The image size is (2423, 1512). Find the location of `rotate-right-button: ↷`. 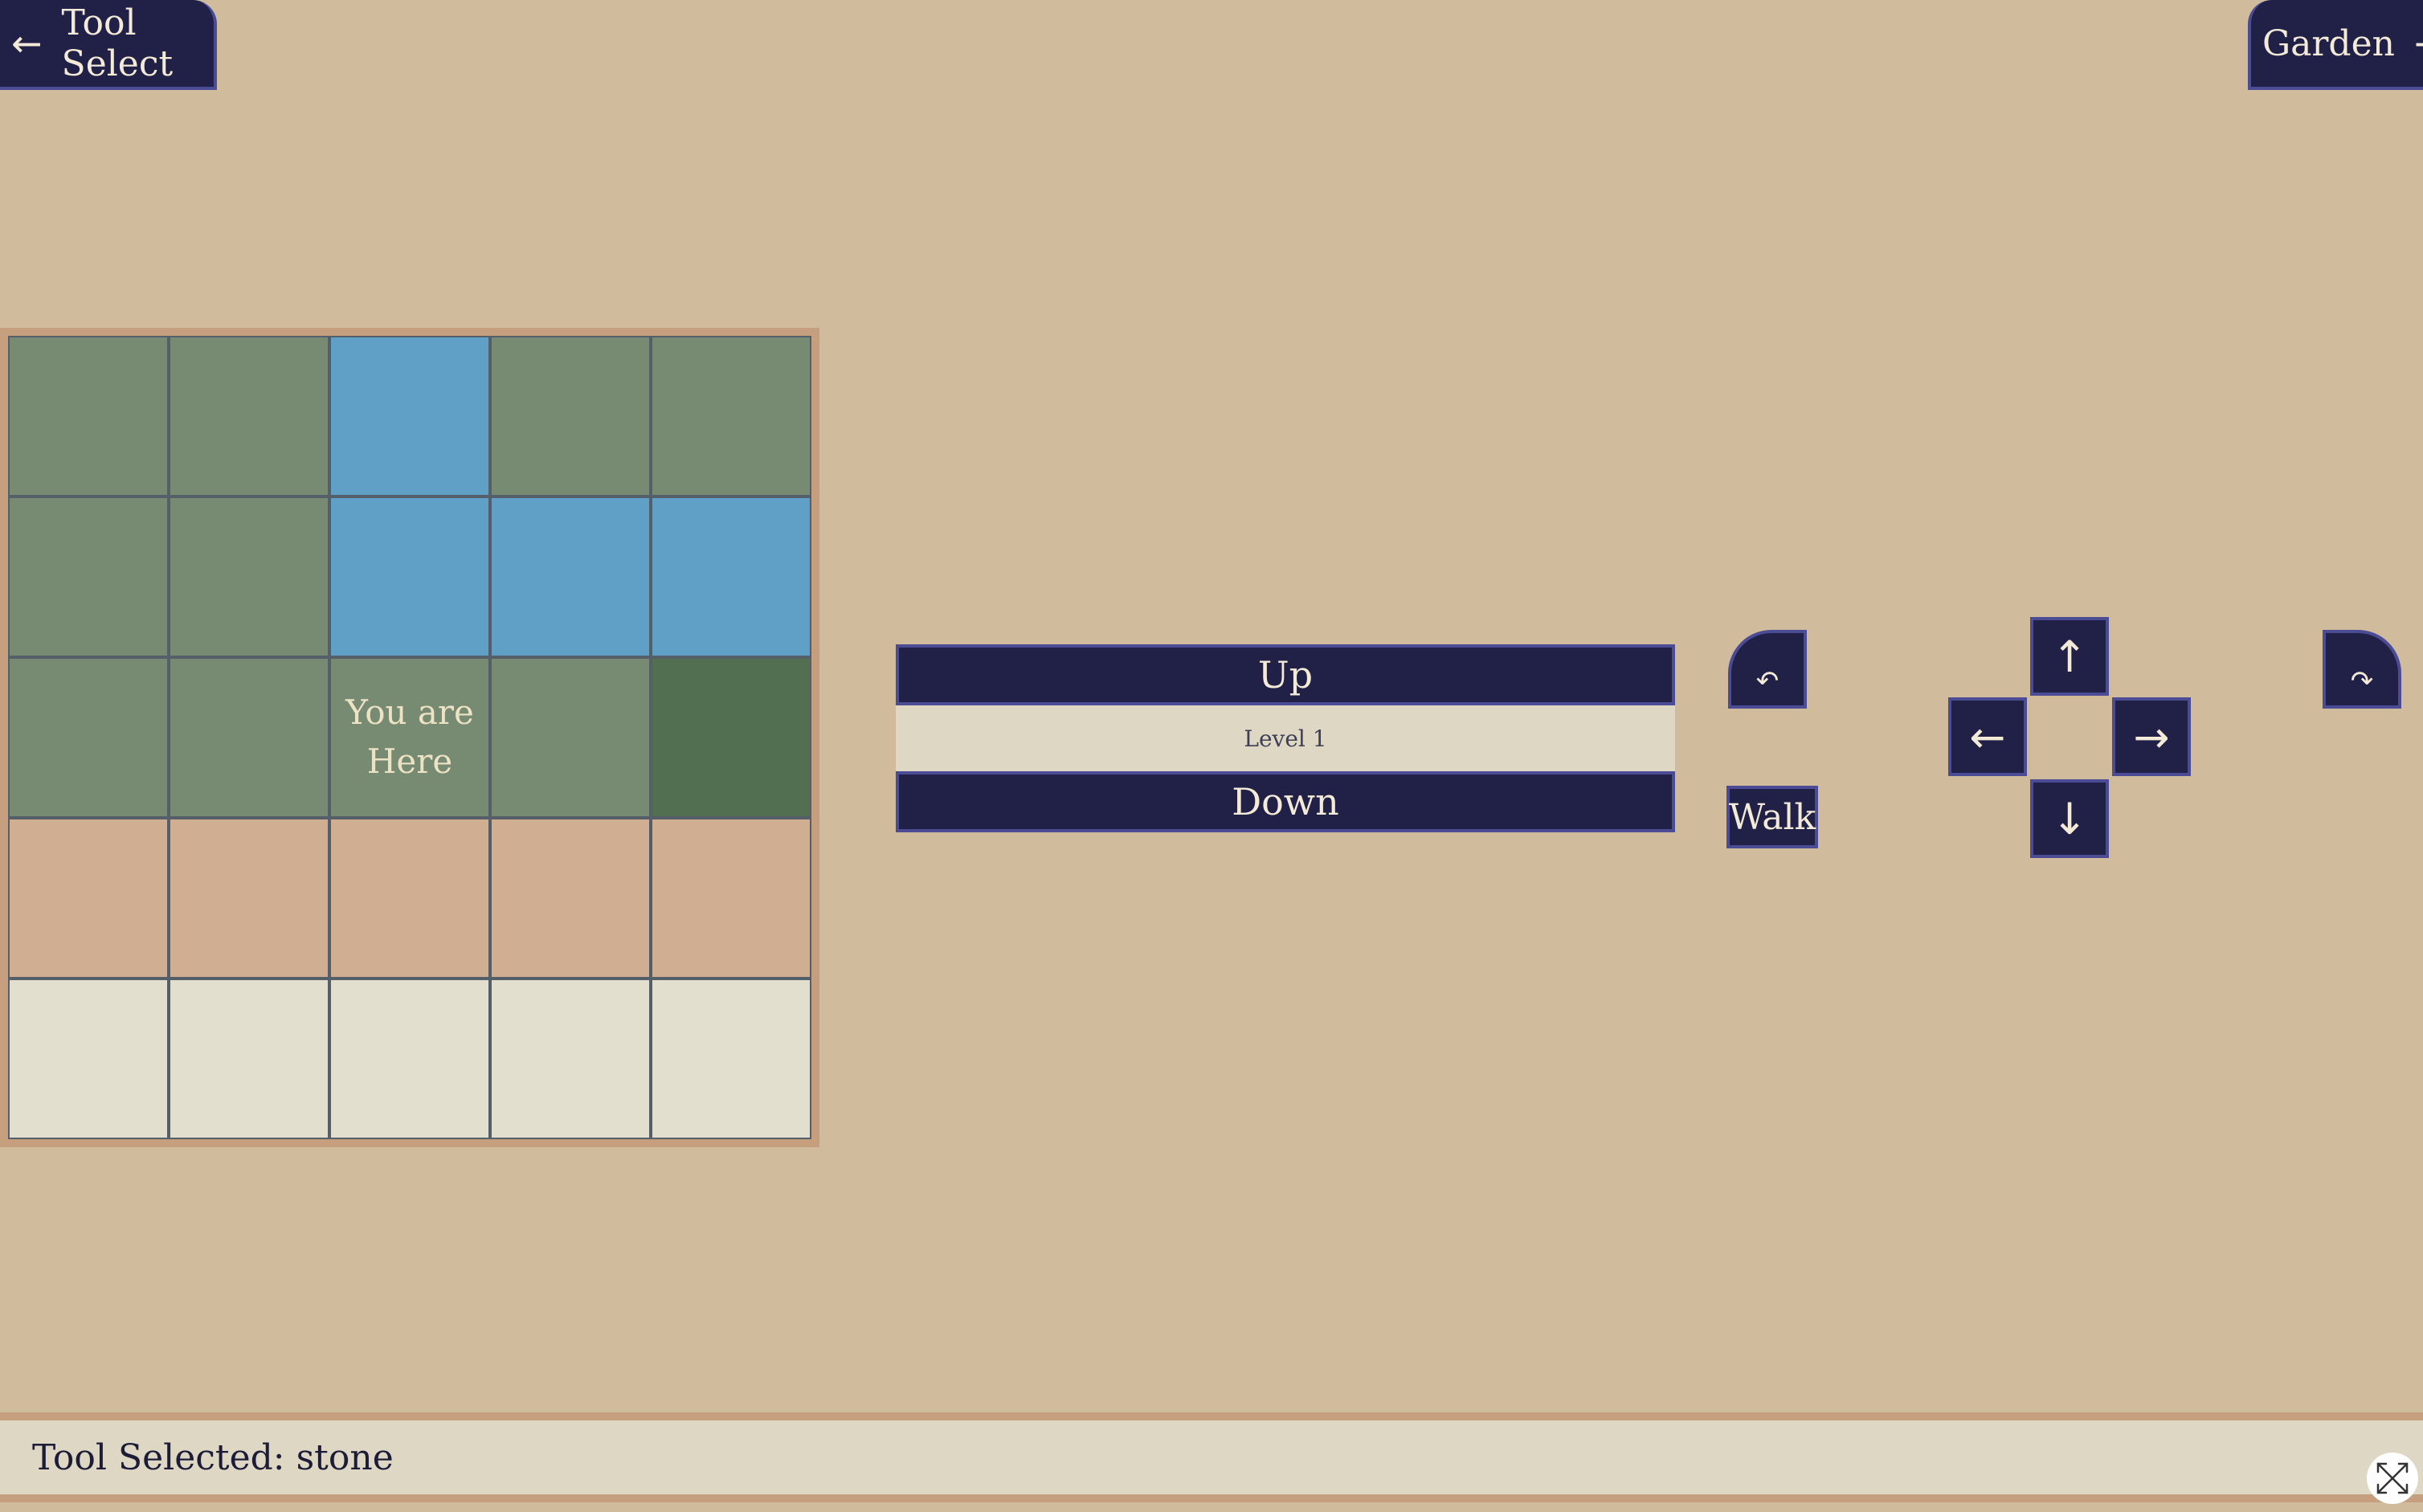

rotate-right-button: ↷ is located at coordinates (2362, 669).